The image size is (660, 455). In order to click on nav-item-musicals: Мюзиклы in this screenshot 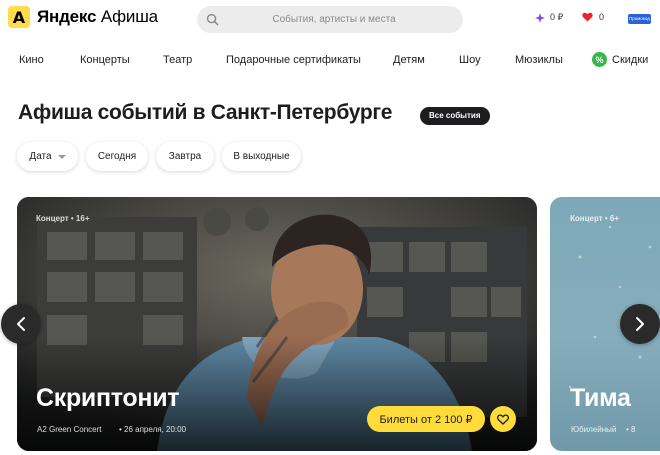, I will do `click(539, 60)`.